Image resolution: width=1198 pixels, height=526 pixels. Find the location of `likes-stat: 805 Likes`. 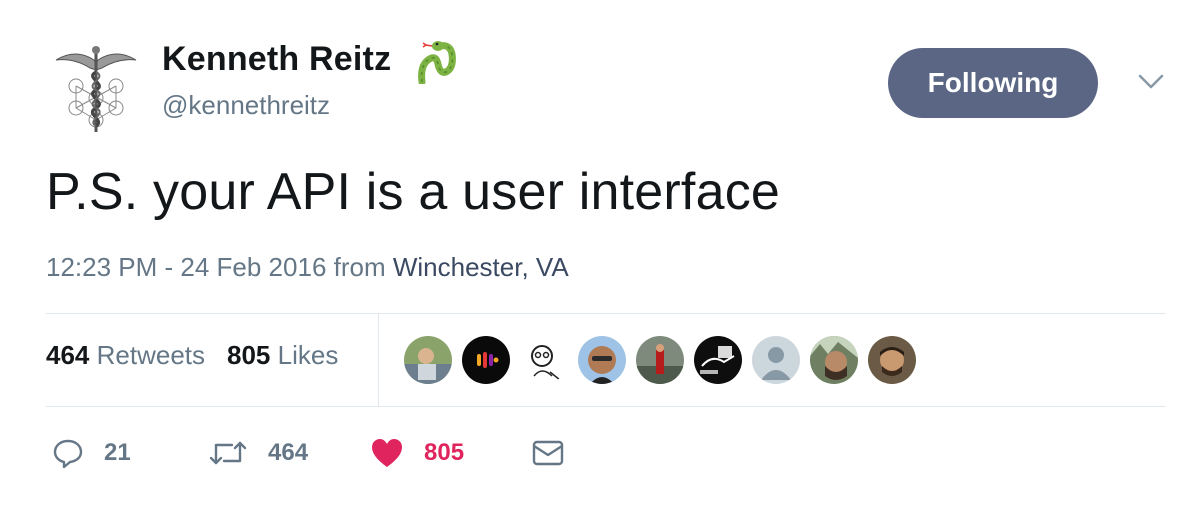

likes-stat: 805 Likes is located at coordinates (282, 355).